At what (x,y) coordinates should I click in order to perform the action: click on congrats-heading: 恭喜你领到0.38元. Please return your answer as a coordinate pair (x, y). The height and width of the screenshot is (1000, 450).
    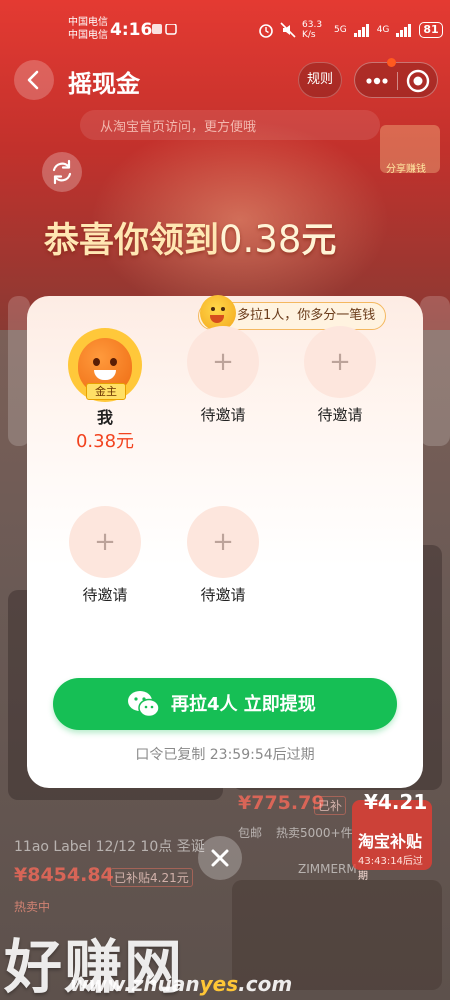
    Looking at the image, I should click on (190, 237).